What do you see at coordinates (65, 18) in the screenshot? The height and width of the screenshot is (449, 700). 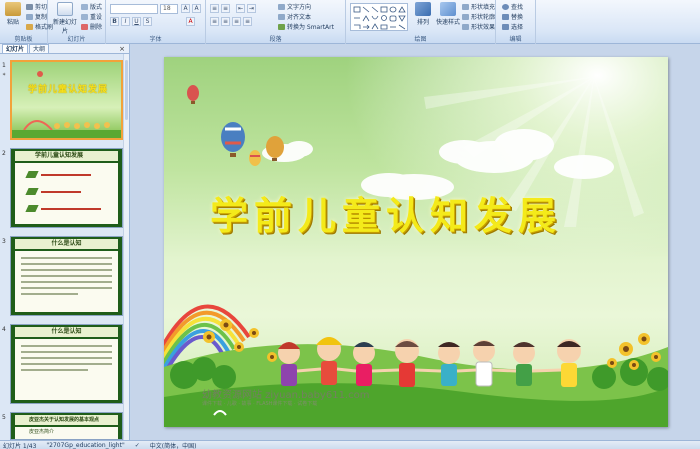 I see `new-slide-button: 新建幻灯片` at bounding box center [65, 18].